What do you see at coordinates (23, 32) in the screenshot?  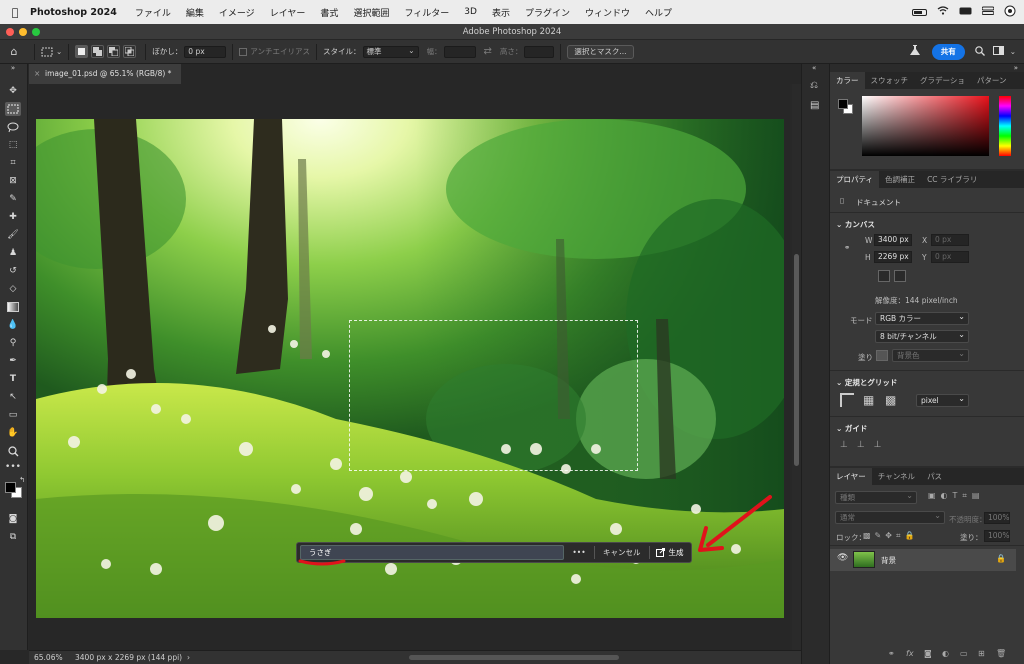 I see `minimize-window-button` at bounding box center [23, 32].